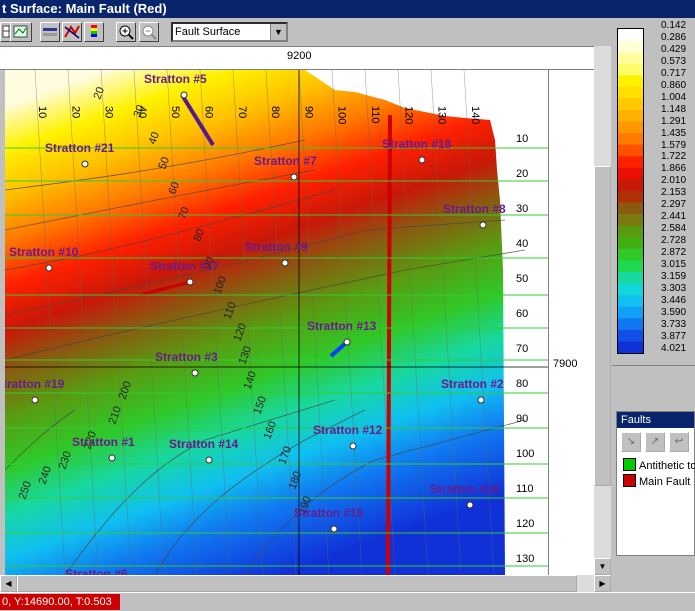 The image size is (695, 611). What do you see at coordinates (665, 482) in the screenshot?
I see `fault-item-label: Main Fault` at bounding box center [665, 482].